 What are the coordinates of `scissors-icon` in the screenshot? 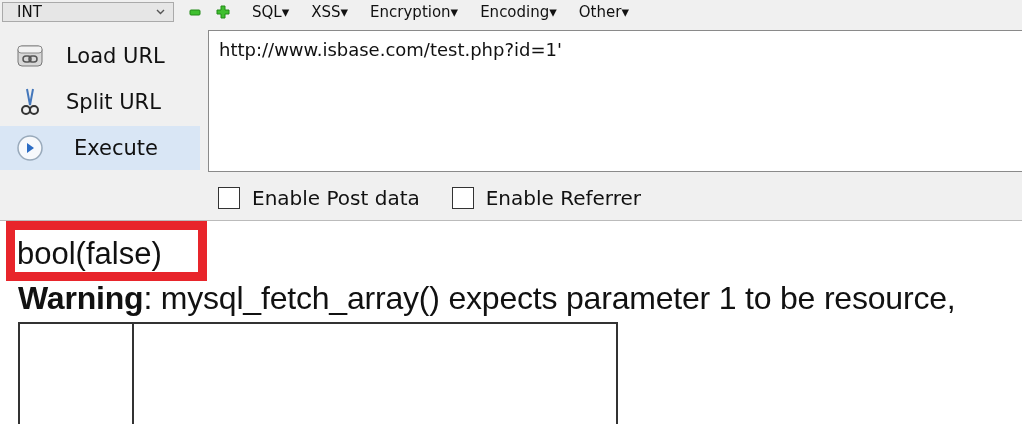 It's located at (30, 102).